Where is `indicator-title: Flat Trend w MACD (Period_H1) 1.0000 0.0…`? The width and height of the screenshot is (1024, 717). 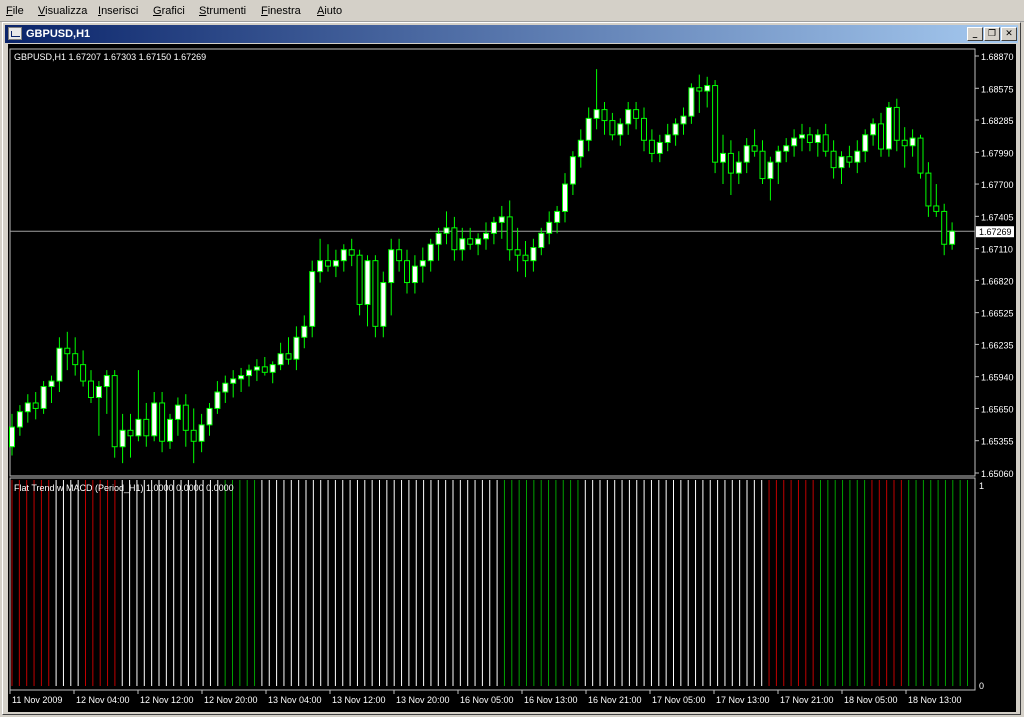
indicator-title: Flat Trend w MACD (Period_H1) 1.0000 0.0… is located at coordinates (124, 488).